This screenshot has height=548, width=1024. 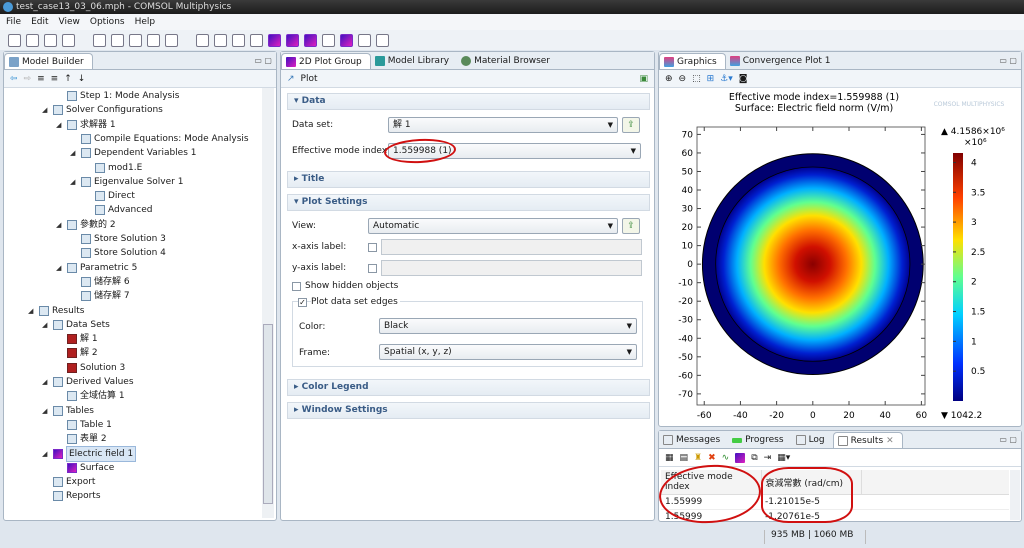 What do you see at coordinates (740, 457) in the screenshot?
I see `table-surface-icon` at bounding box center [740, 457].